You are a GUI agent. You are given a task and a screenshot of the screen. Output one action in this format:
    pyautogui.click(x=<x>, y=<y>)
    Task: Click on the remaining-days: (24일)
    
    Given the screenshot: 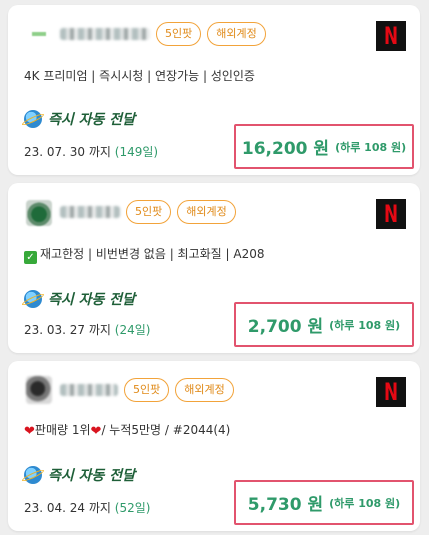 What is the action you would take?
    pyautogui.click(x=132, y=330)
    